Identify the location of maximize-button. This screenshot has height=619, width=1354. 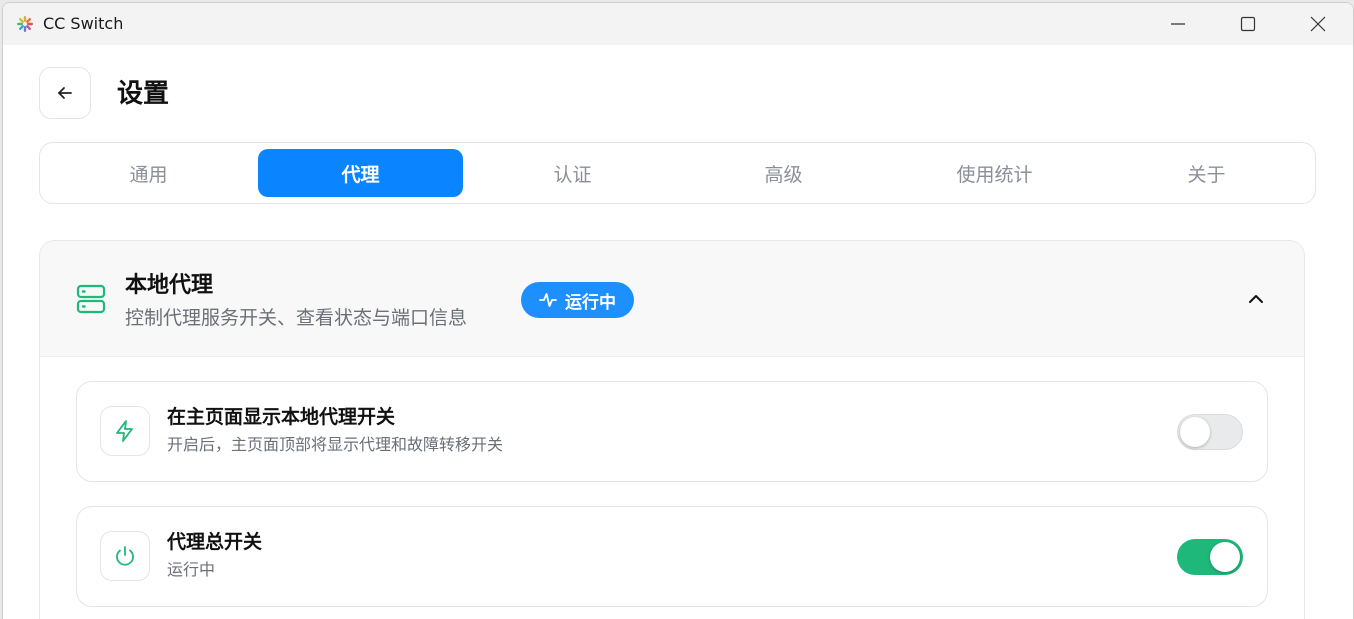
(1248, 24).